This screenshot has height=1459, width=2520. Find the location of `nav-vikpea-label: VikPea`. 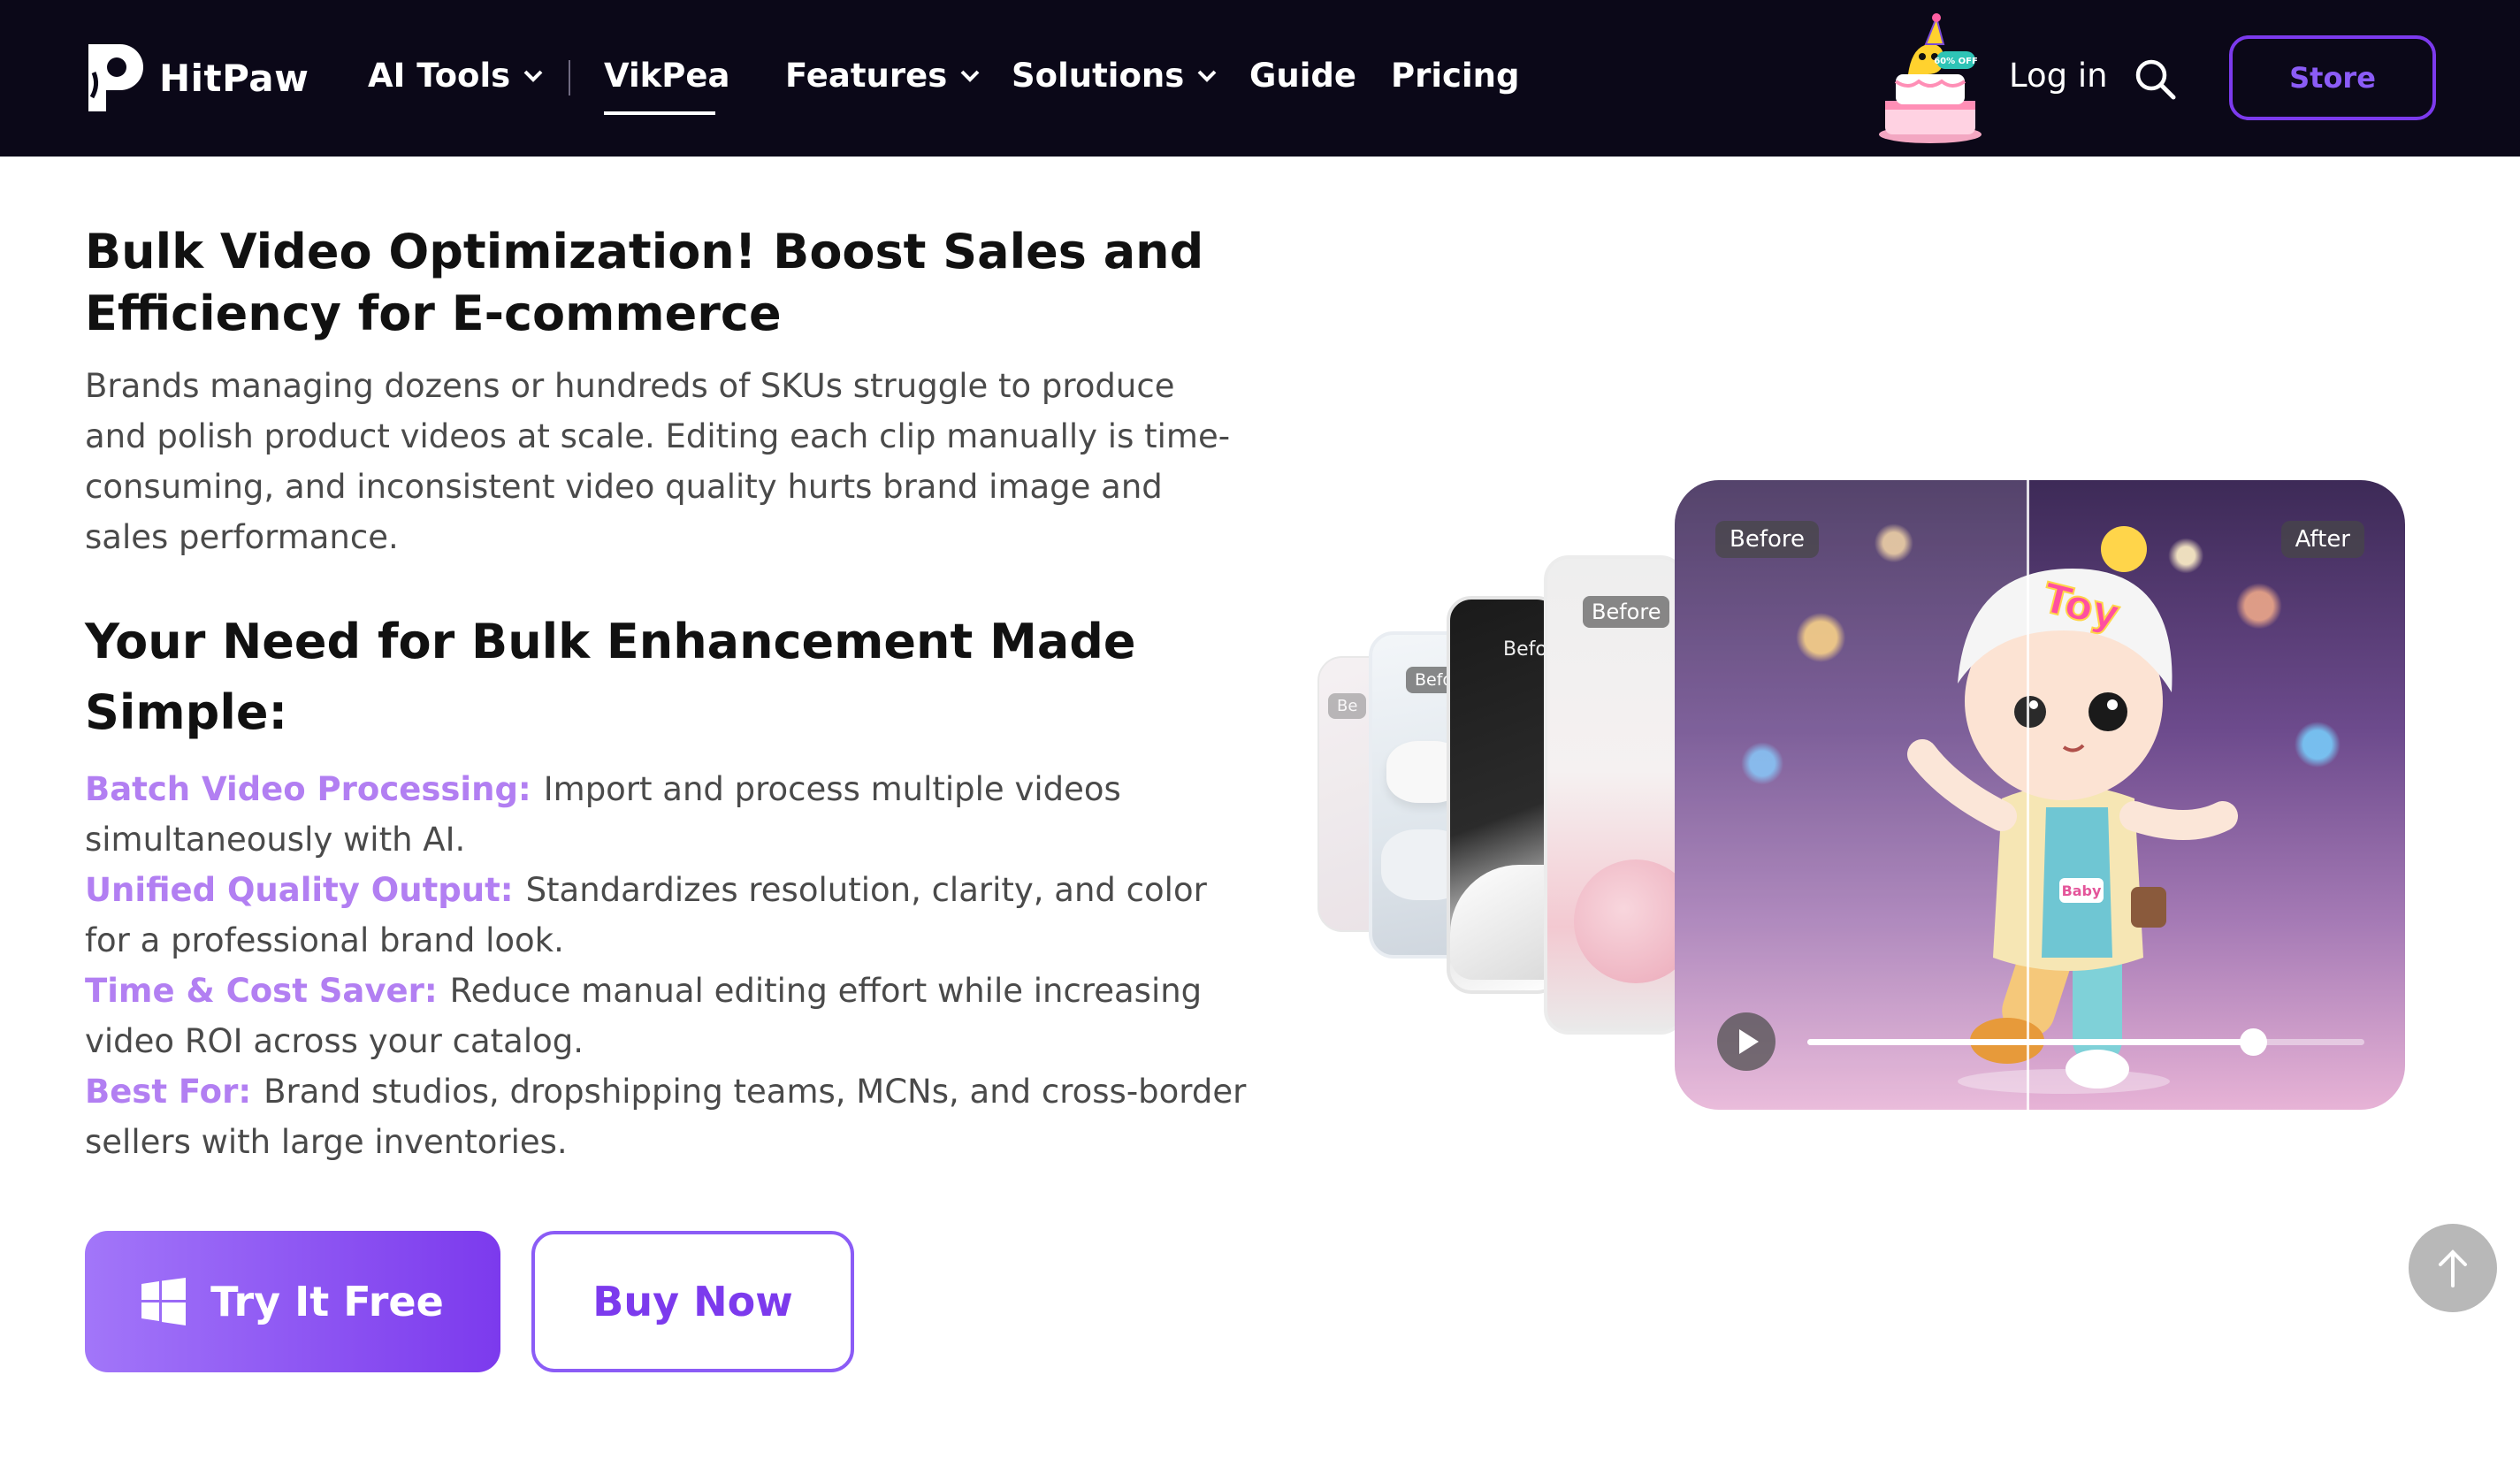

nav-vikpea-label: VikPea is located at coordinates (667, 76).